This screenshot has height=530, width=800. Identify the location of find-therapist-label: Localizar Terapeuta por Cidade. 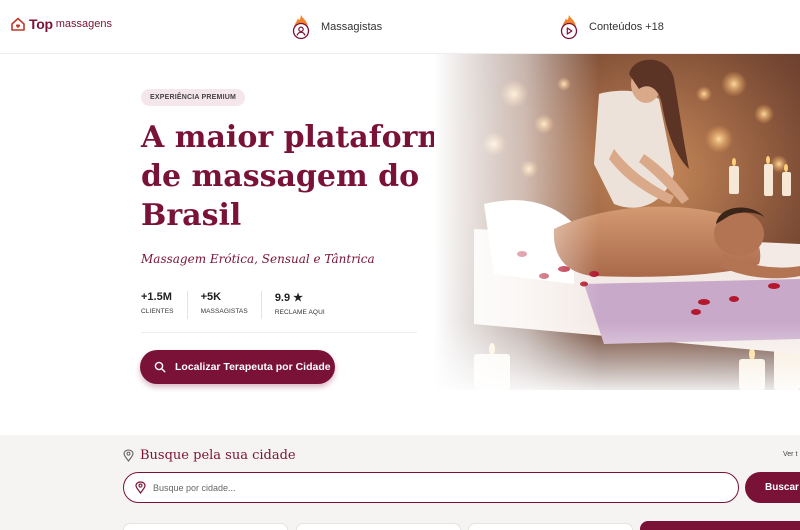
(253, 367).